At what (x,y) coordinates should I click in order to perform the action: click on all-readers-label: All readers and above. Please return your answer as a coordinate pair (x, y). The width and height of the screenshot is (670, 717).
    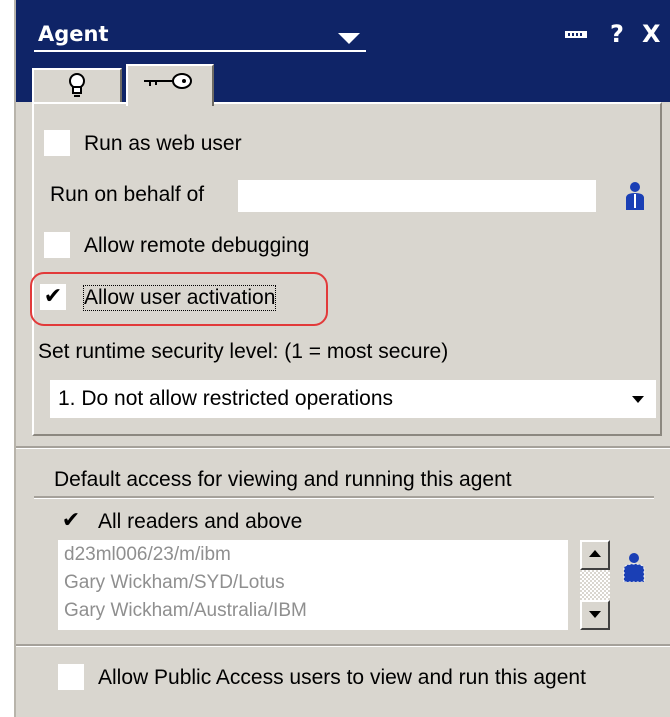
    Looking at the image, I should click on (200, 521).